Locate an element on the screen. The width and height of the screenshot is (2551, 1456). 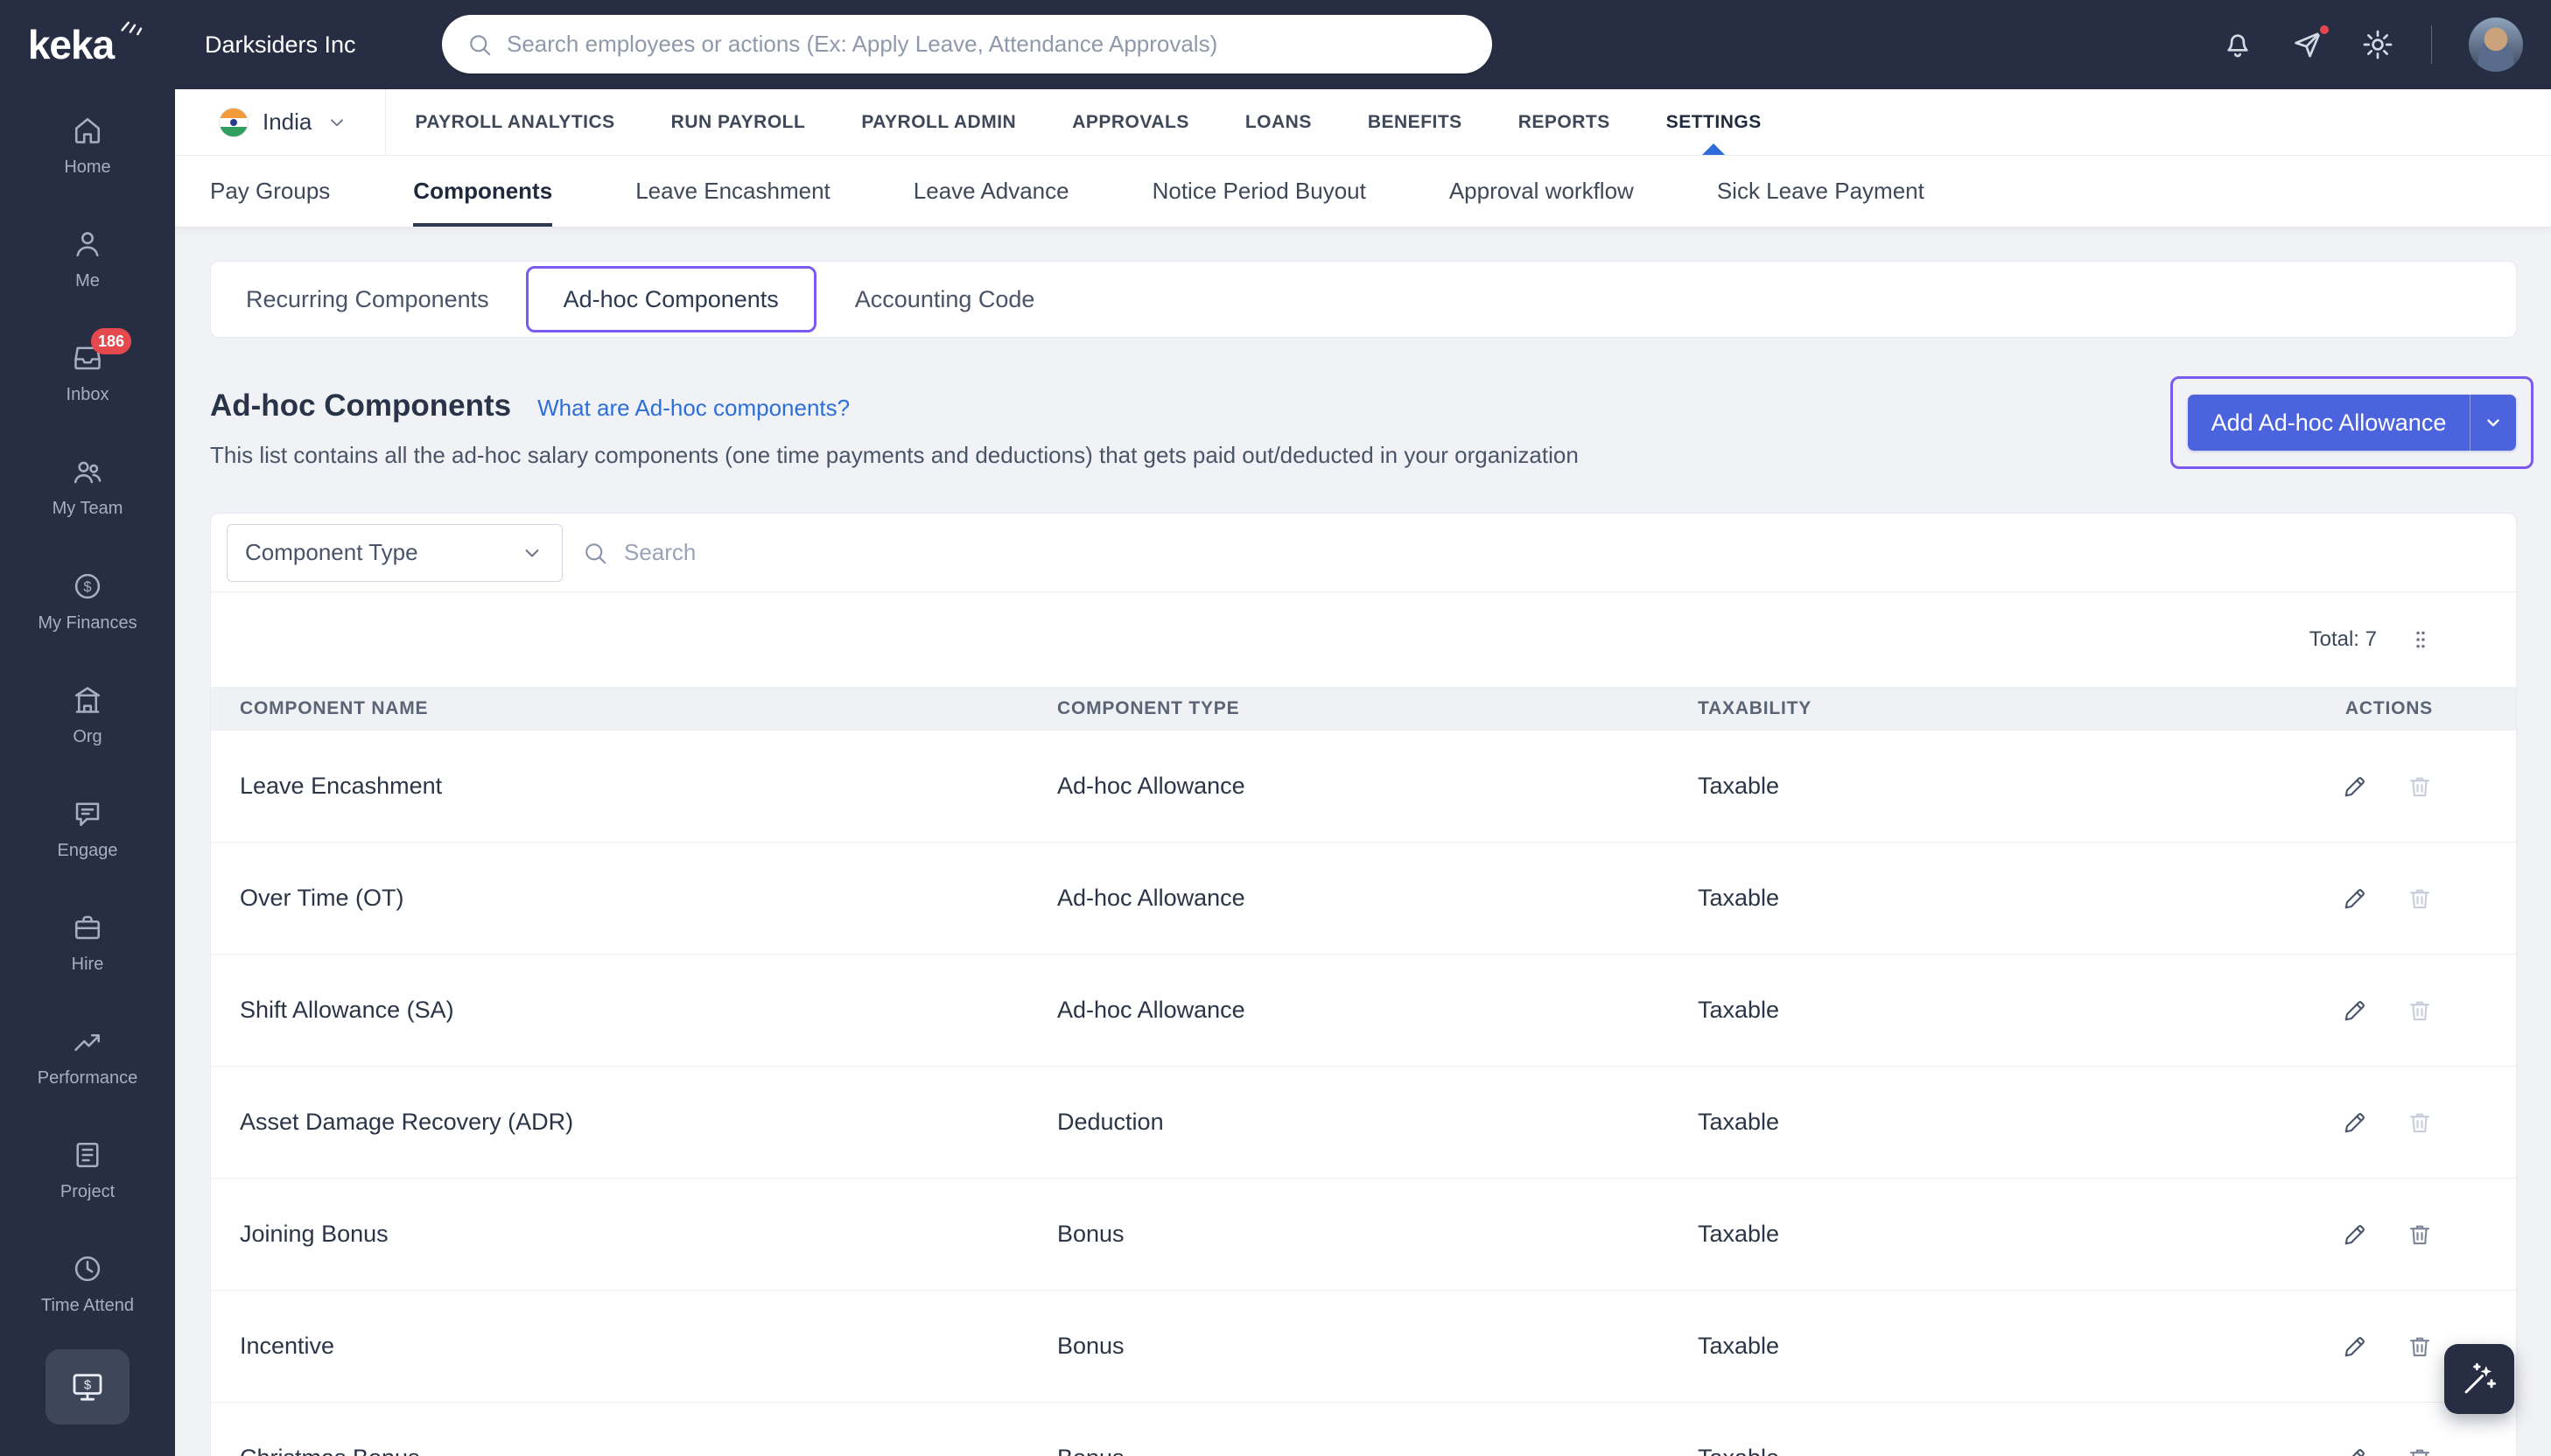
global-search is located at coordinates (967, 44).